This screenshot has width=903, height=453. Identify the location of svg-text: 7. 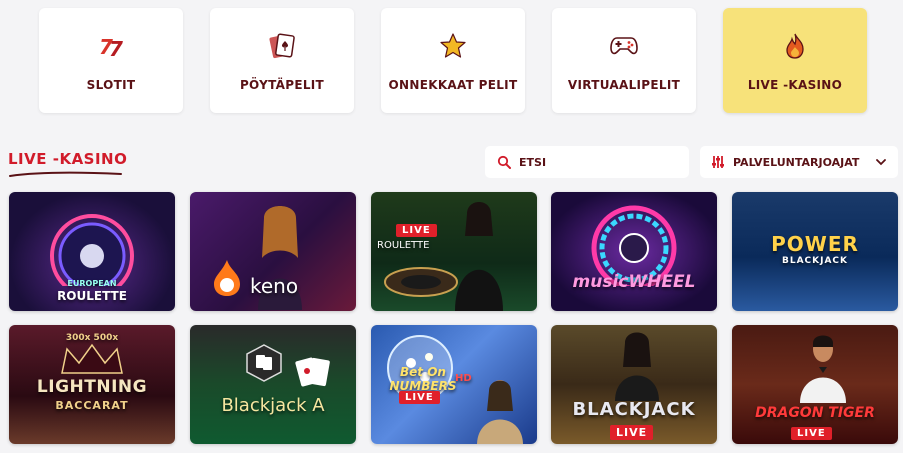
(116, 48).